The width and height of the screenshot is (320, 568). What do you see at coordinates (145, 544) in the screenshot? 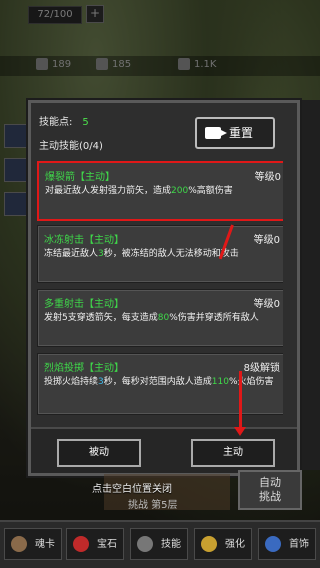
I see `skill-icon` at bounding box center [145, 544].